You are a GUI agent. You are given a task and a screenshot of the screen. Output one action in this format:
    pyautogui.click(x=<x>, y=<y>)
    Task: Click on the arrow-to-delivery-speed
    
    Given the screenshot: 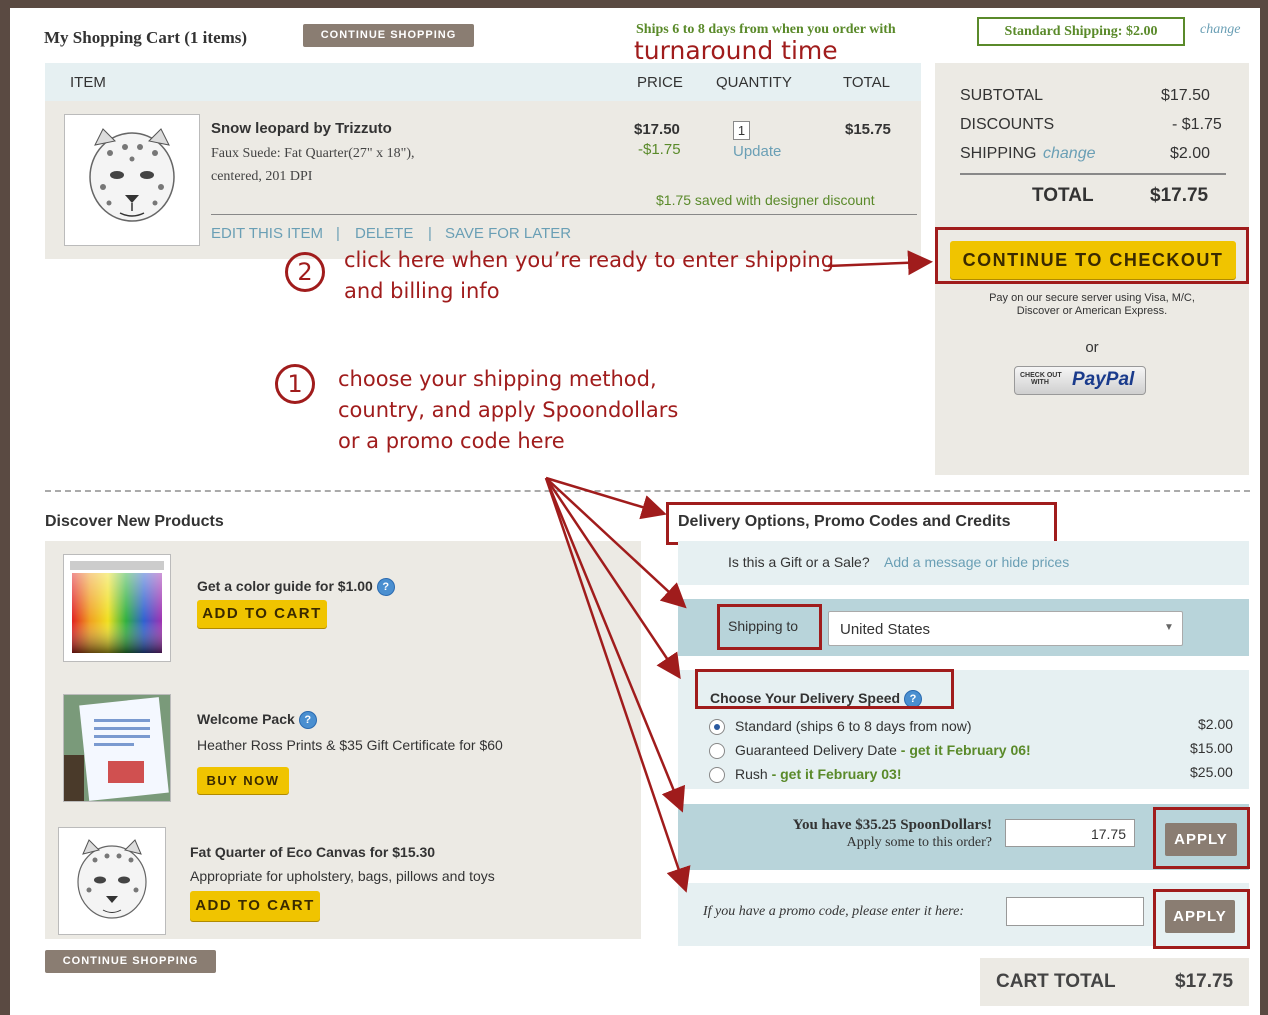 What is the action you would take?
    pyautogui.click(x=612, y=578)
    